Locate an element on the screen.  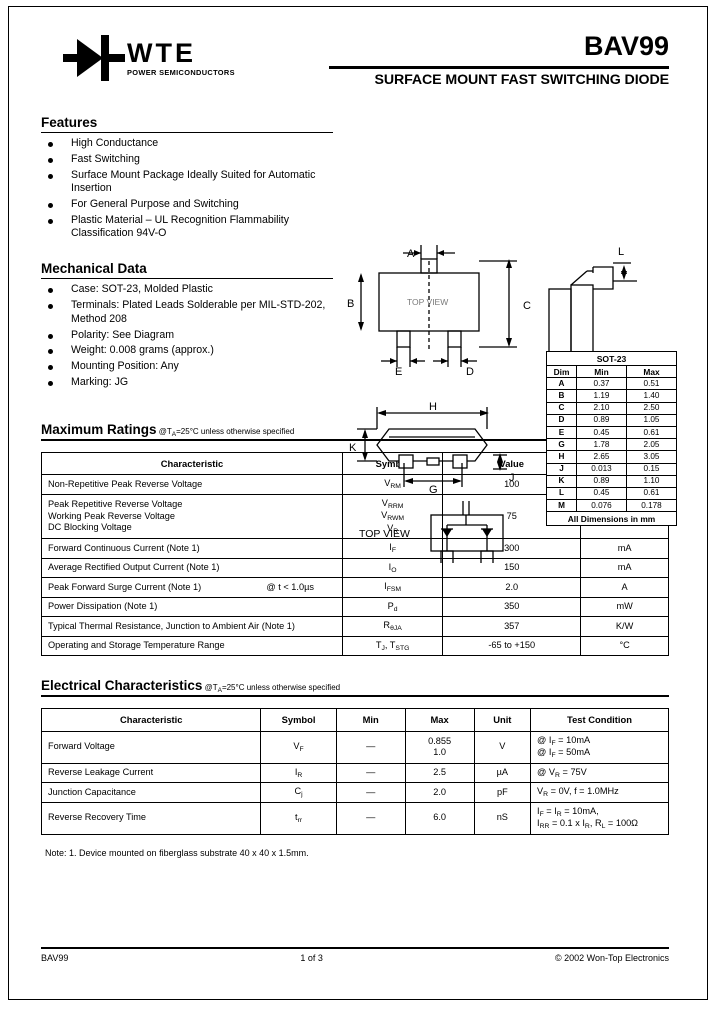
cell-dim: K is located at coordinates (561, 481).